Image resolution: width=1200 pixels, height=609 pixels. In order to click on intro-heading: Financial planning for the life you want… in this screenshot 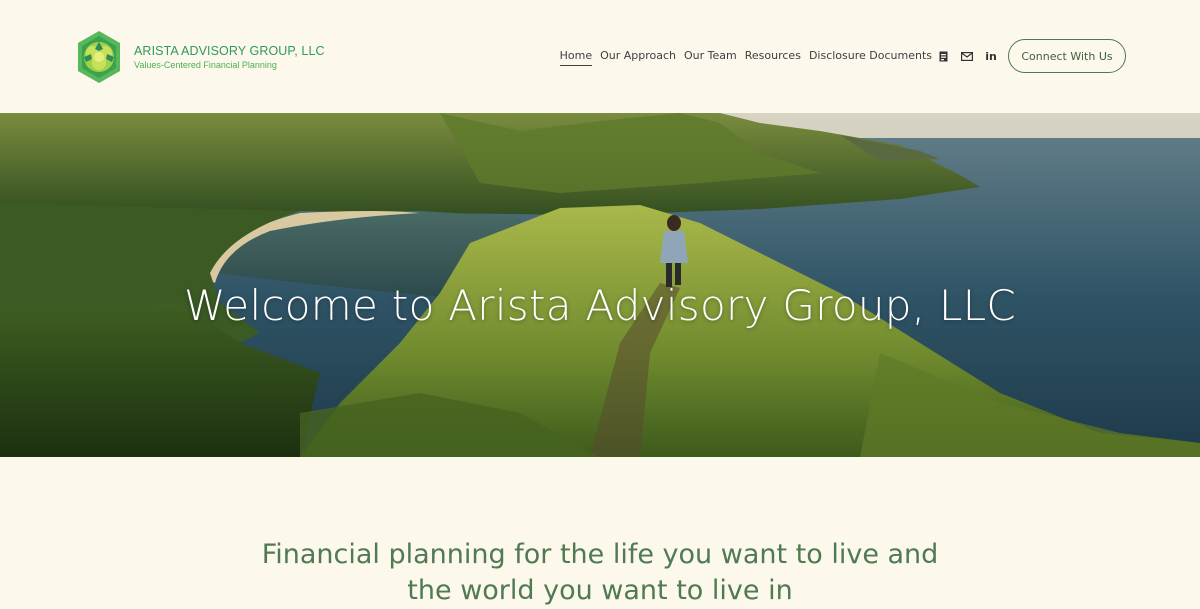, I will do `click(600, 572)`.